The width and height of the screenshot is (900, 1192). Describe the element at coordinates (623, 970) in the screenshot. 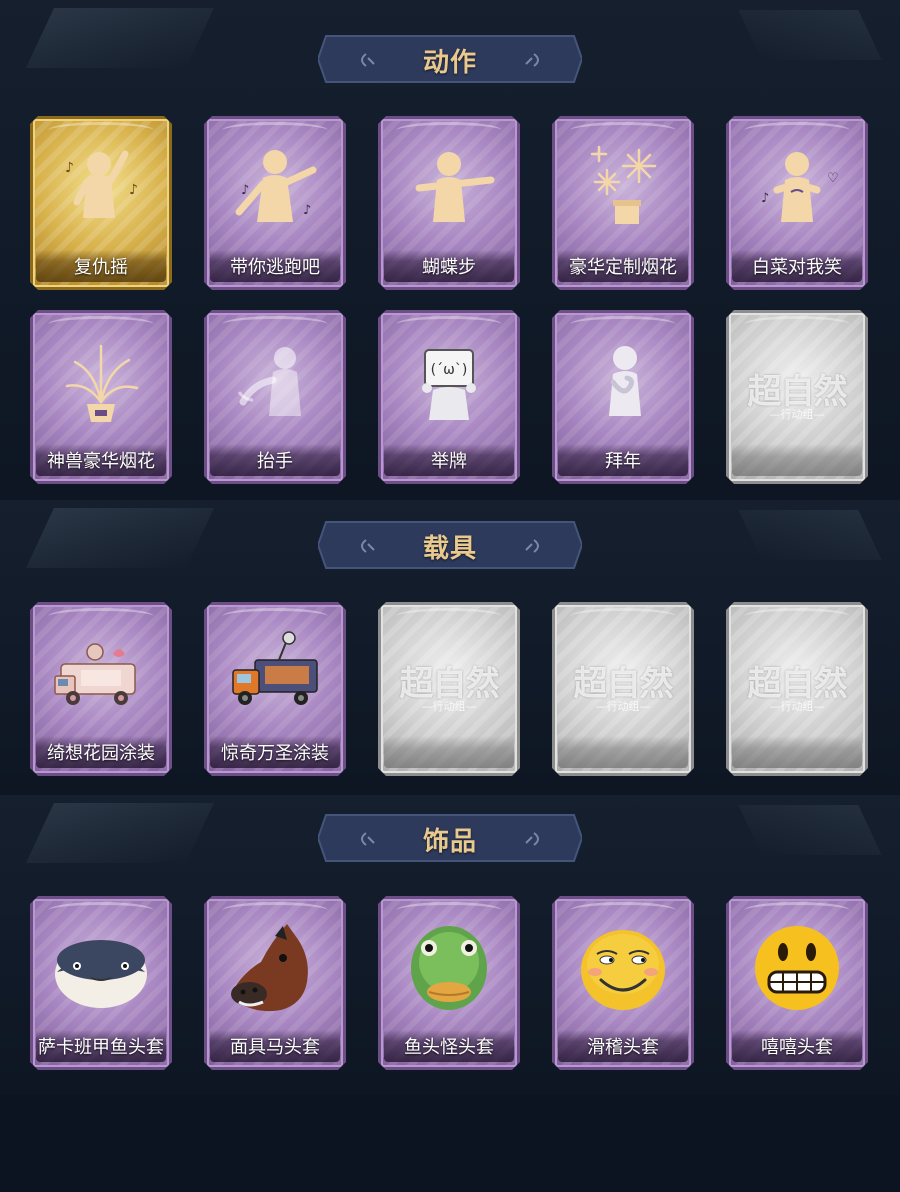

I see `smirk-emoji-mask-icon` at that location.